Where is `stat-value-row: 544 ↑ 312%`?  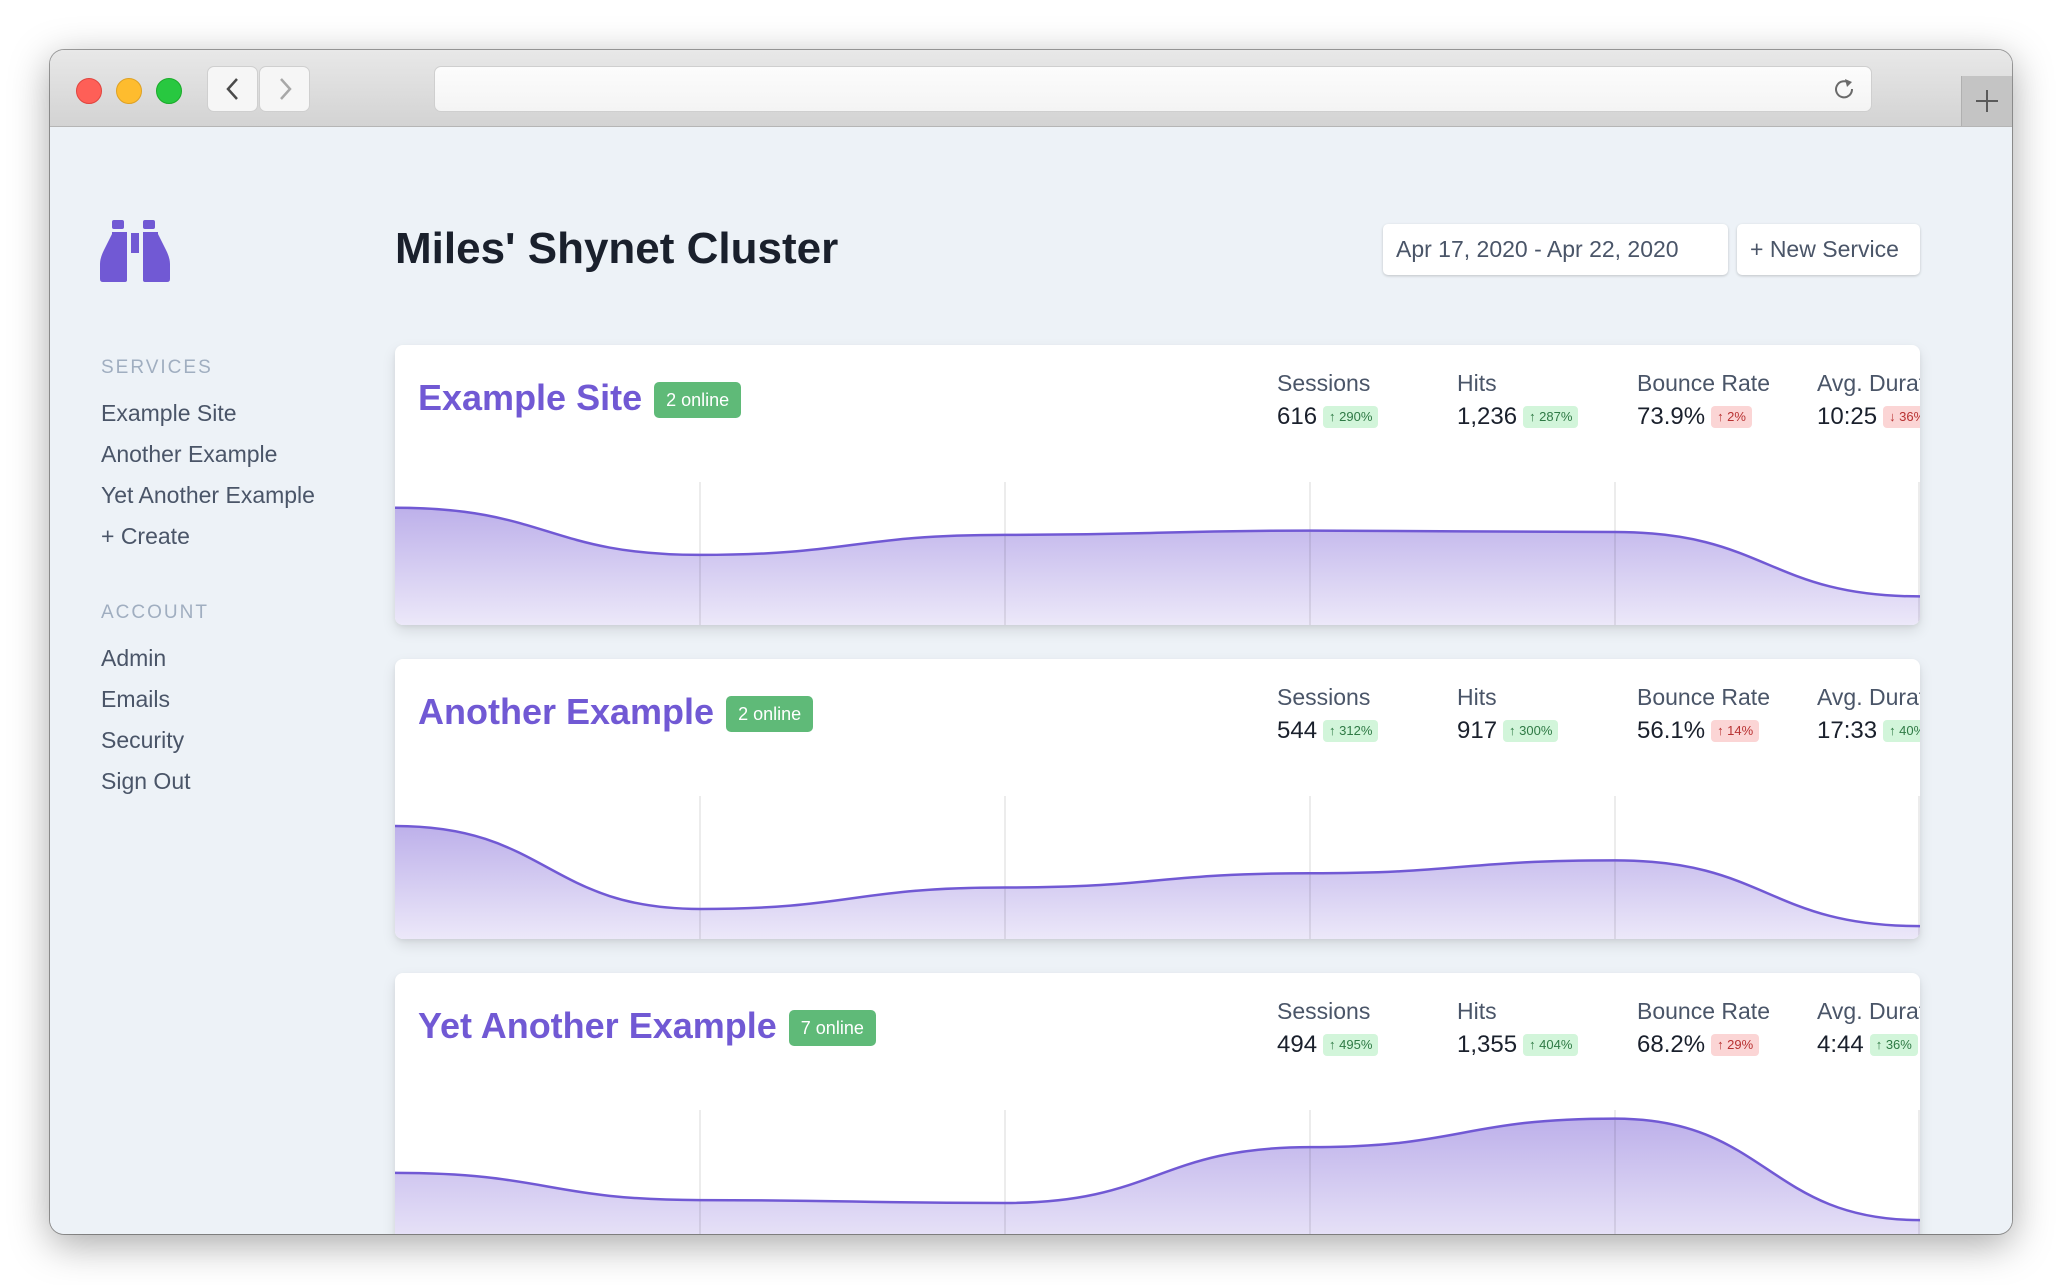 stat-value-row: 544 ↑ 312% is located at coordinates (1328, 731).